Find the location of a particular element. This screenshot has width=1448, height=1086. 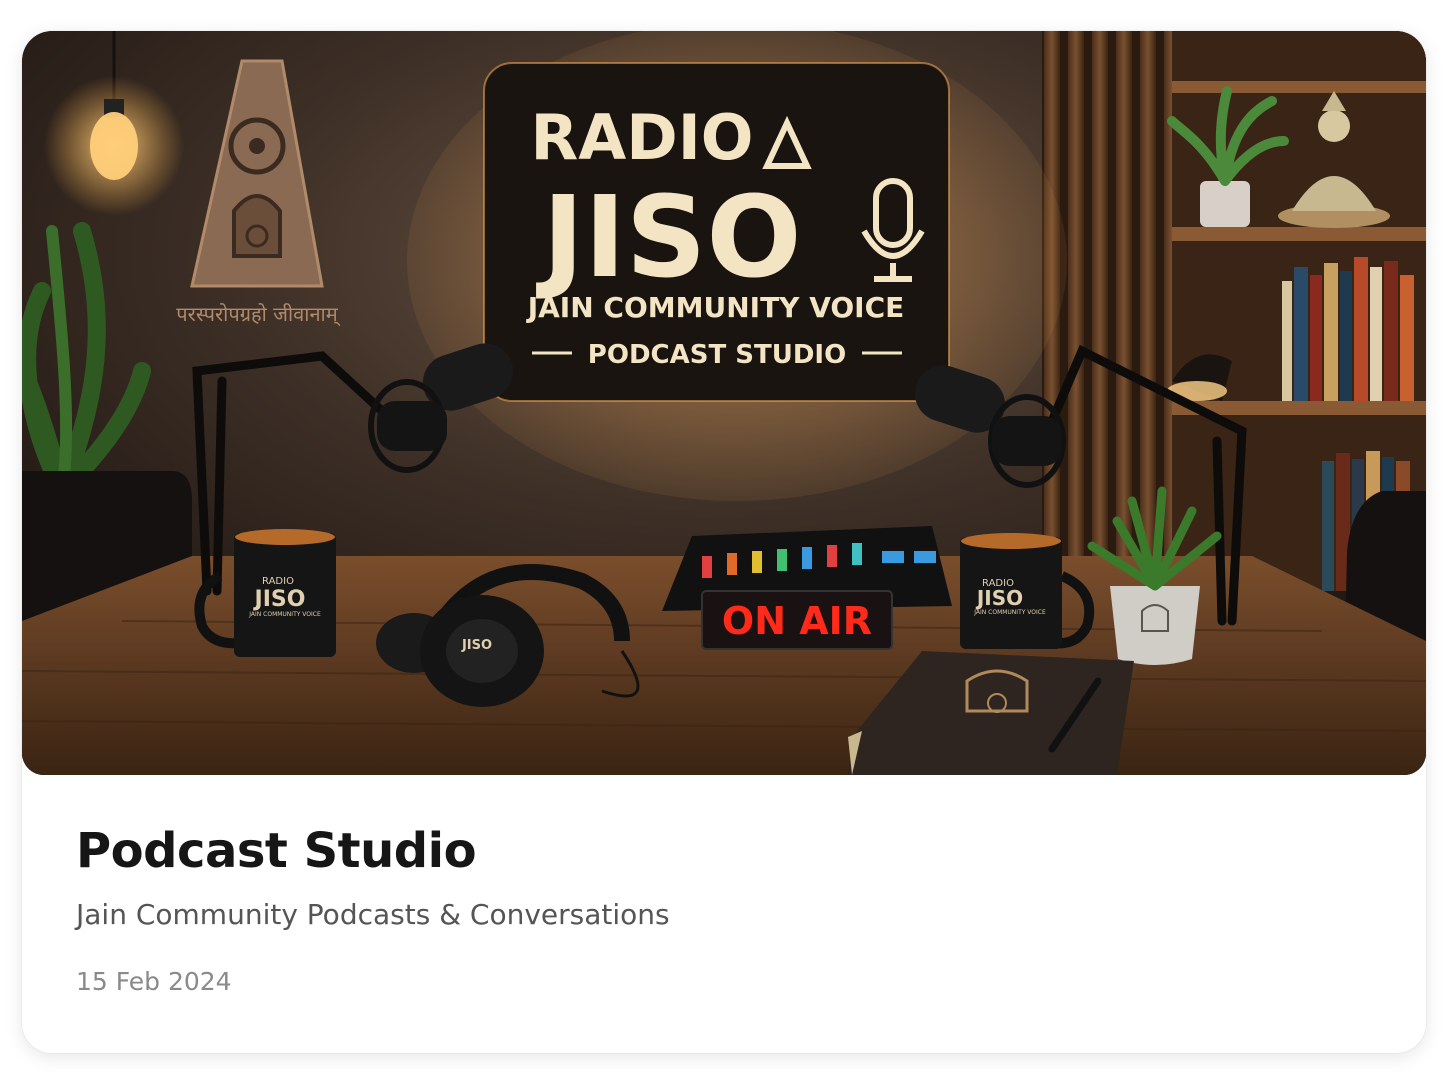

card-title: Podcast Studio is located at coordinates (724, 851).